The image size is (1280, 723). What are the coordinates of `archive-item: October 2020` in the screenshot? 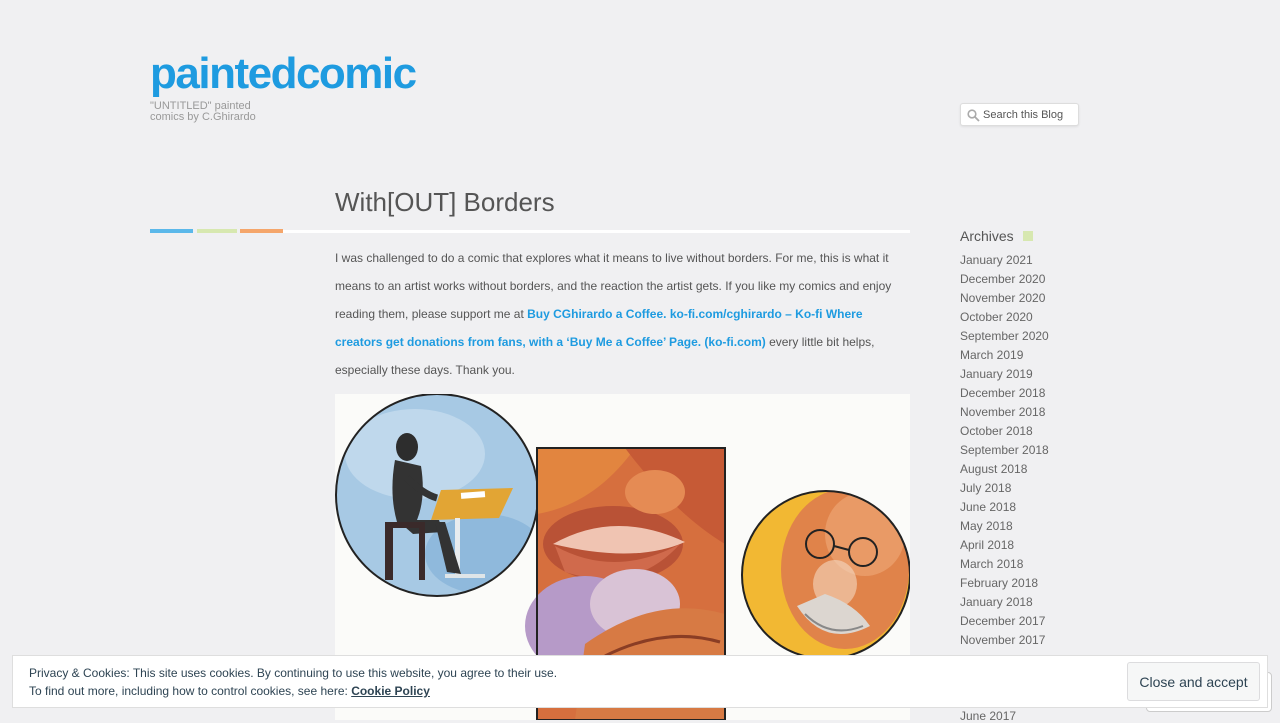 It's located at (1004, 317).